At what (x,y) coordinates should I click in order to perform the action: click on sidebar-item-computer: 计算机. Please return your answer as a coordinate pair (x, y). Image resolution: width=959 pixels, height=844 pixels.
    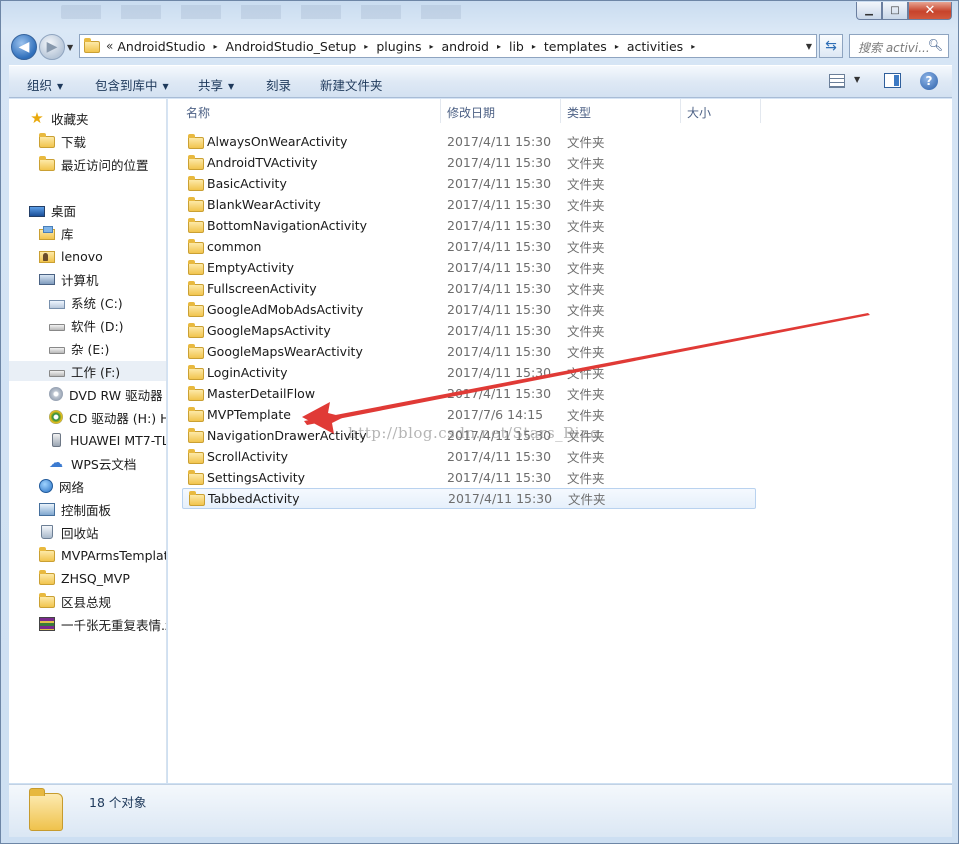
    Looking at the image, I should click on (69, 279).